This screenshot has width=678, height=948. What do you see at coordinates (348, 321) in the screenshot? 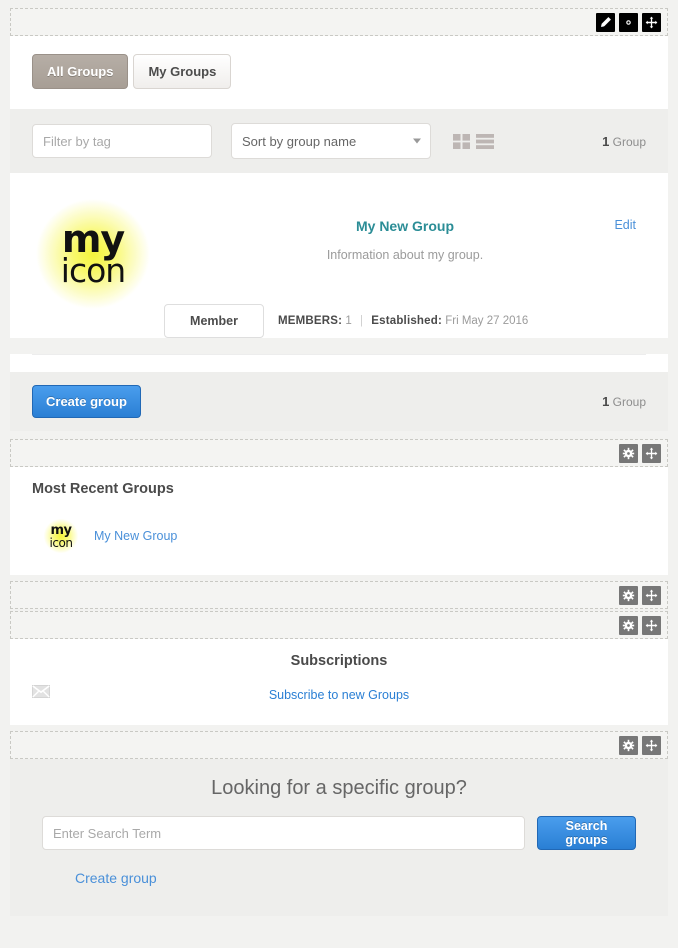
I see `members-value: 1` at bounding box center [348, 321].